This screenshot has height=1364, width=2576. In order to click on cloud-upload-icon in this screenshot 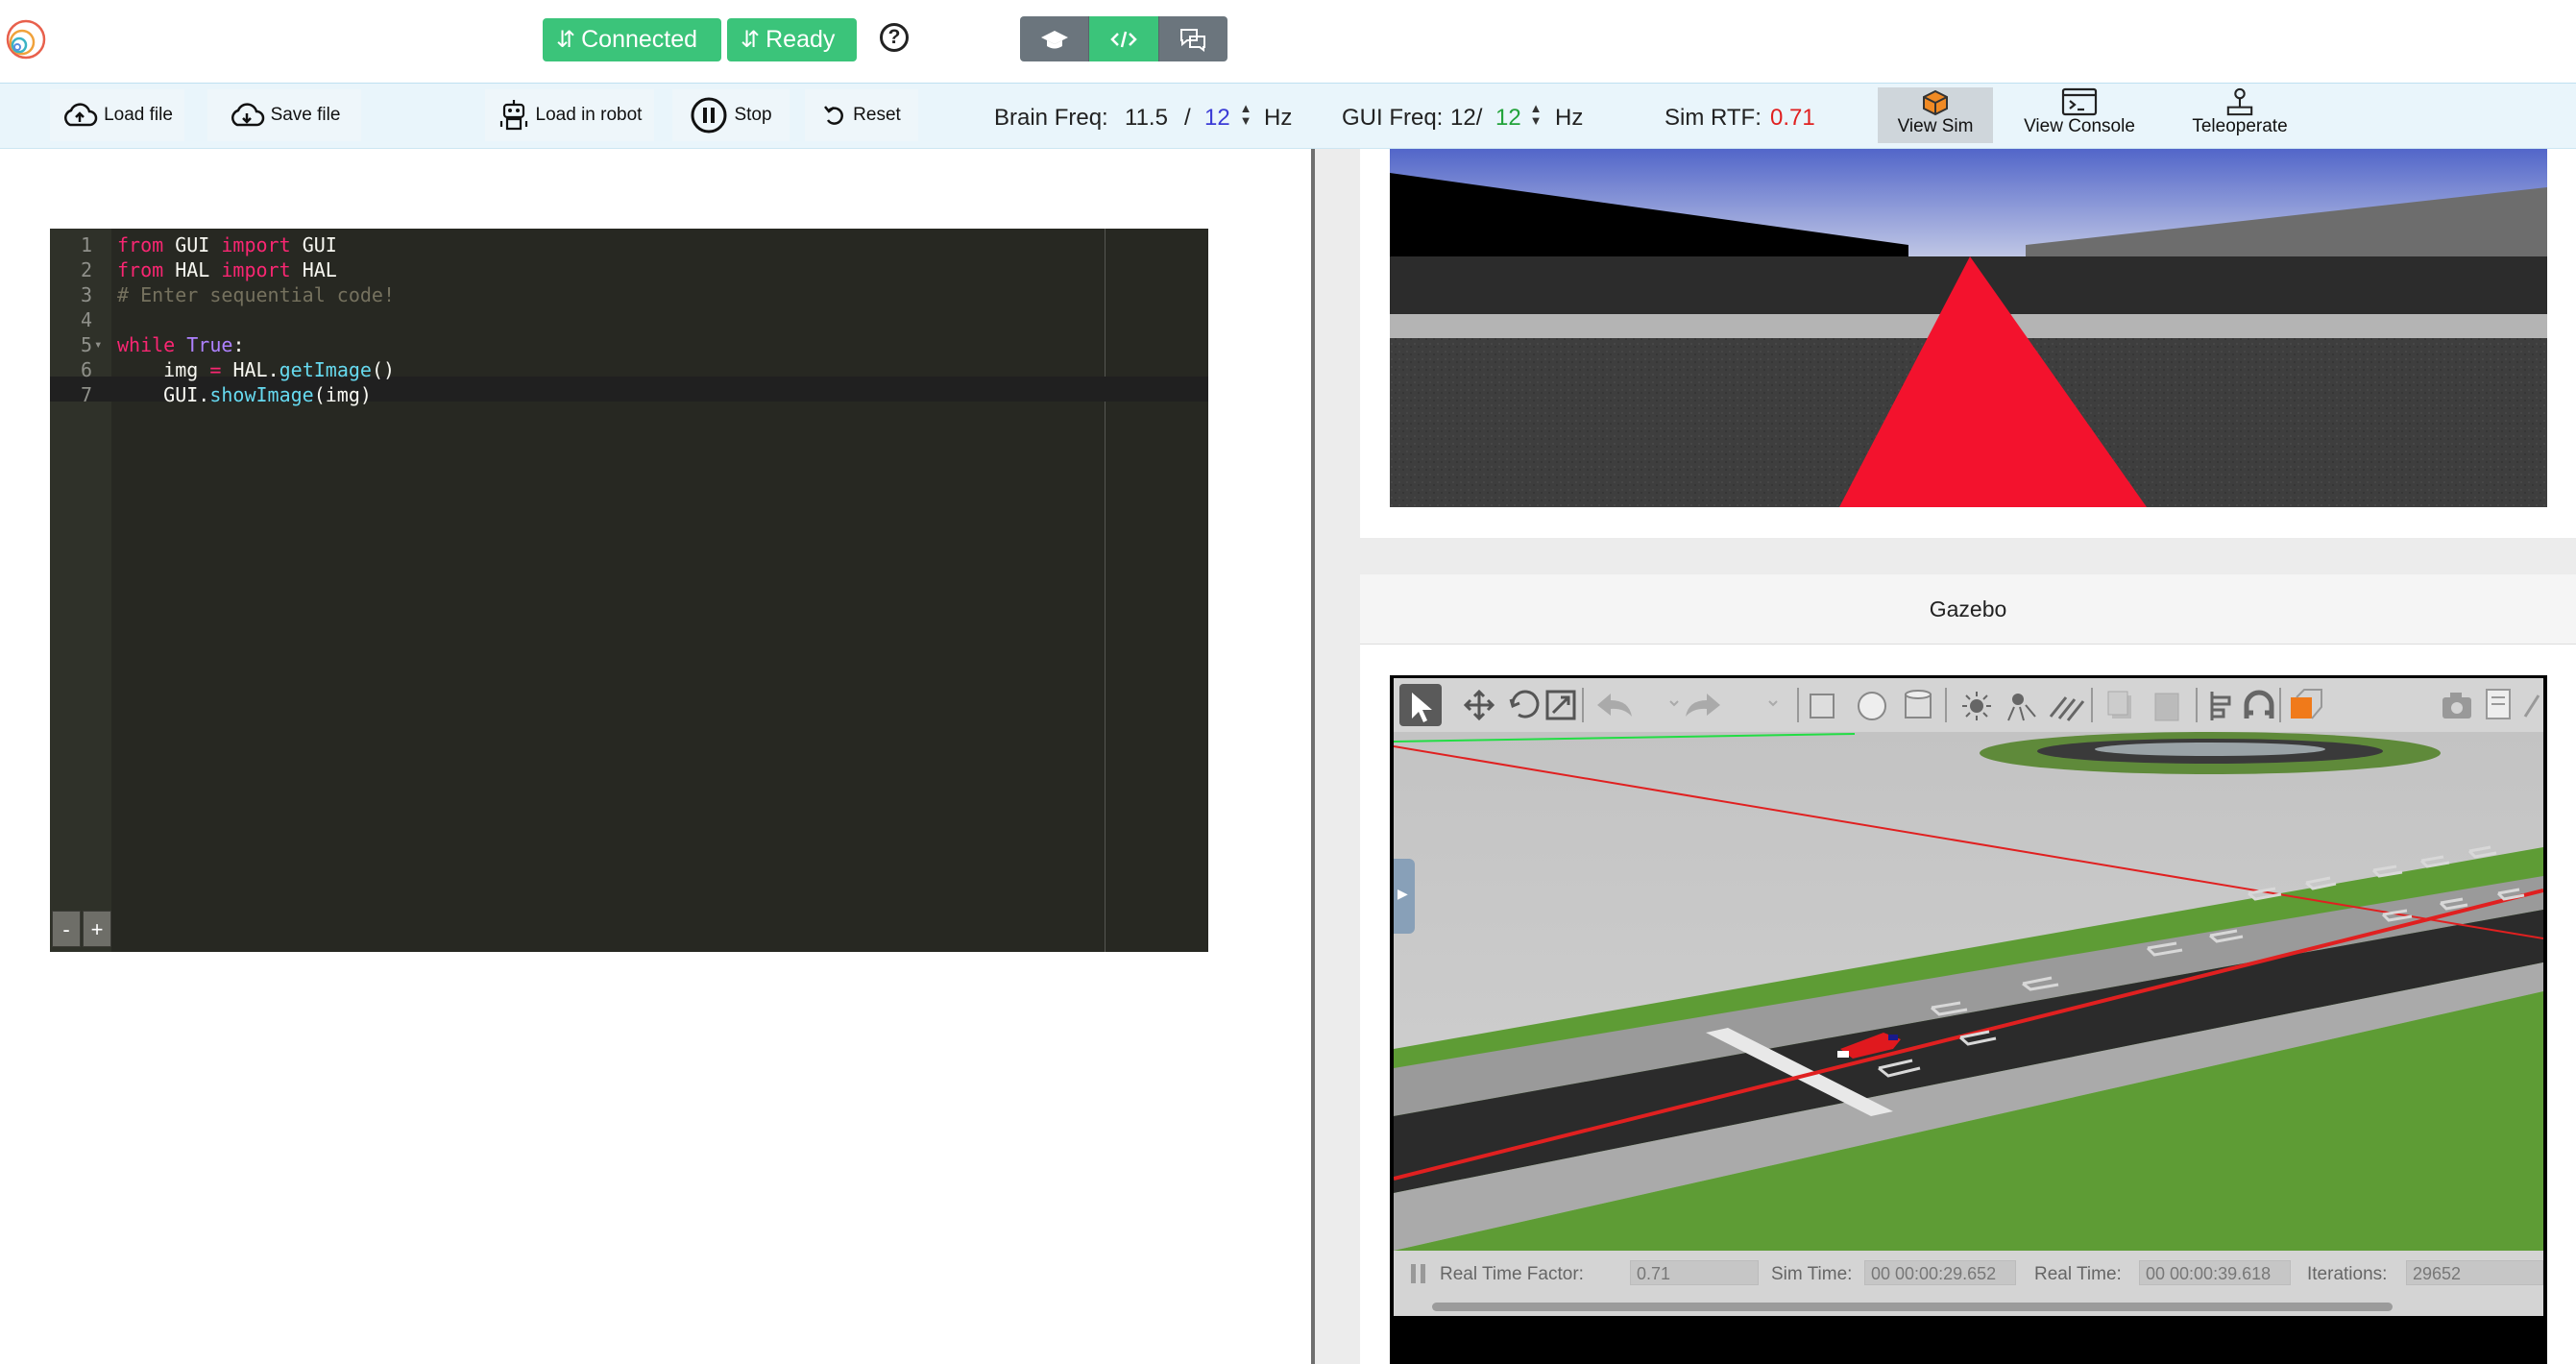, I will do `click(81, 115)`.